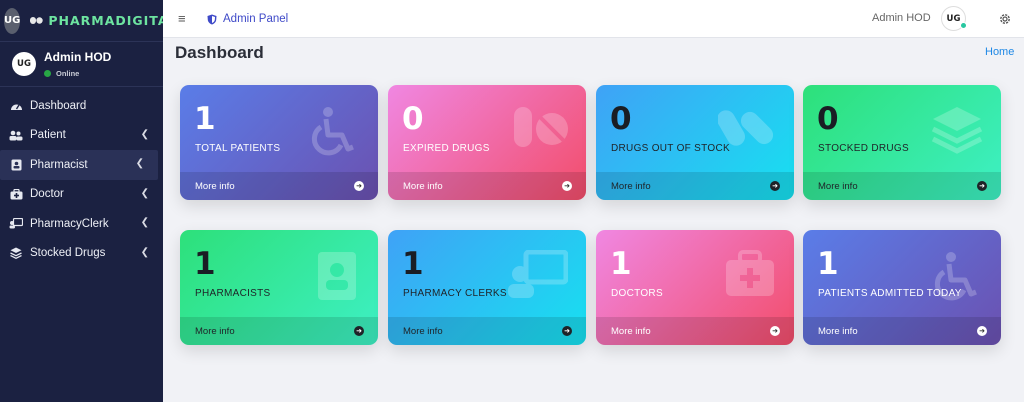 This screenshot has height=402, width=1024. What do you see at coordinates (47, 73) in the screenshot?
I see `status-dot-icon` at bounding box center [47, 73].